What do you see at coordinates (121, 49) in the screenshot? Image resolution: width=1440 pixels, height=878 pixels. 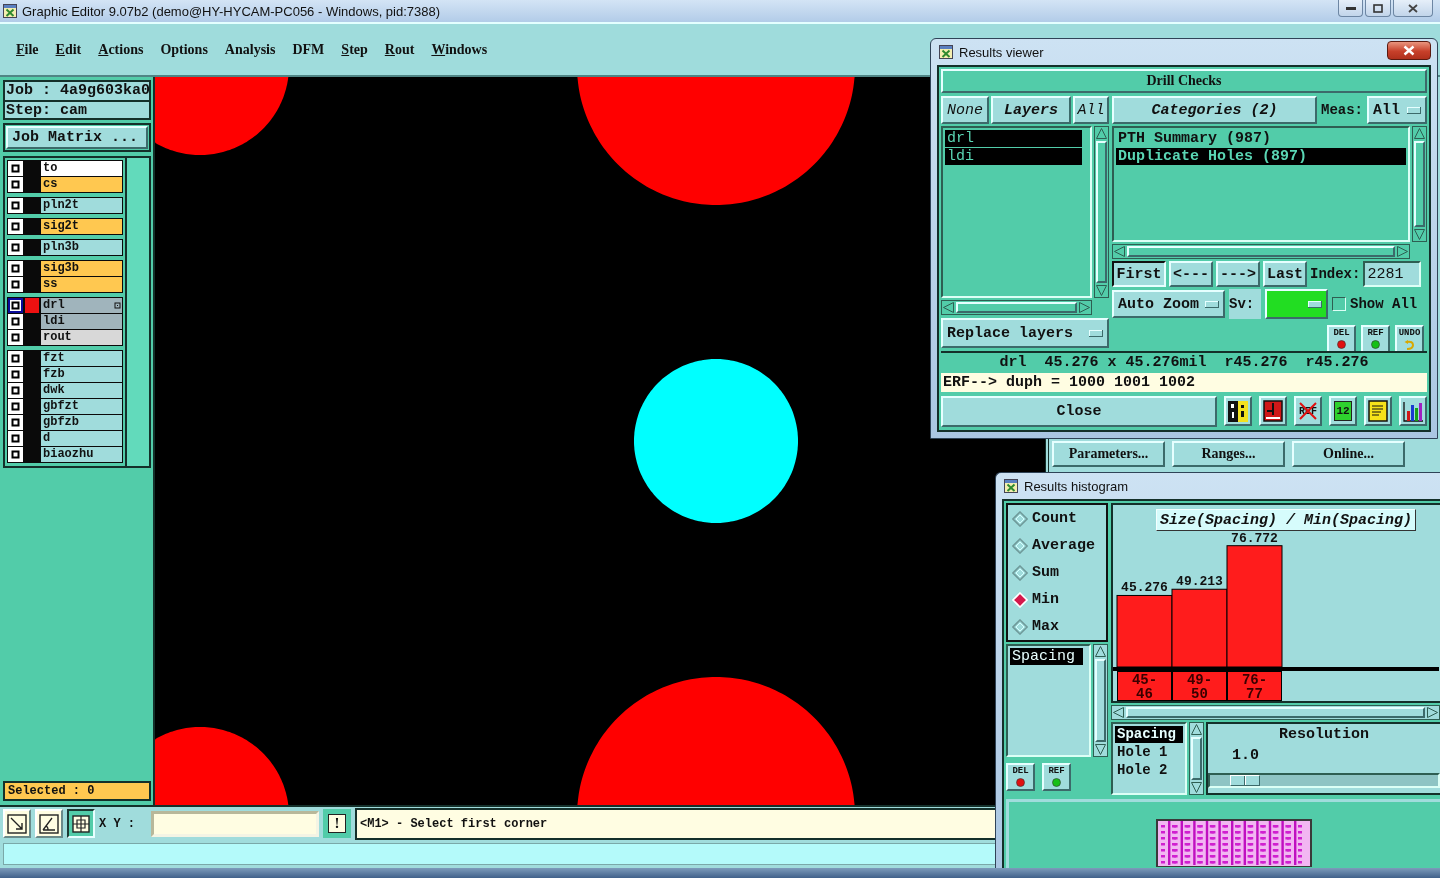 I see `menu-item: Actions` at bounding box center [121, 49].